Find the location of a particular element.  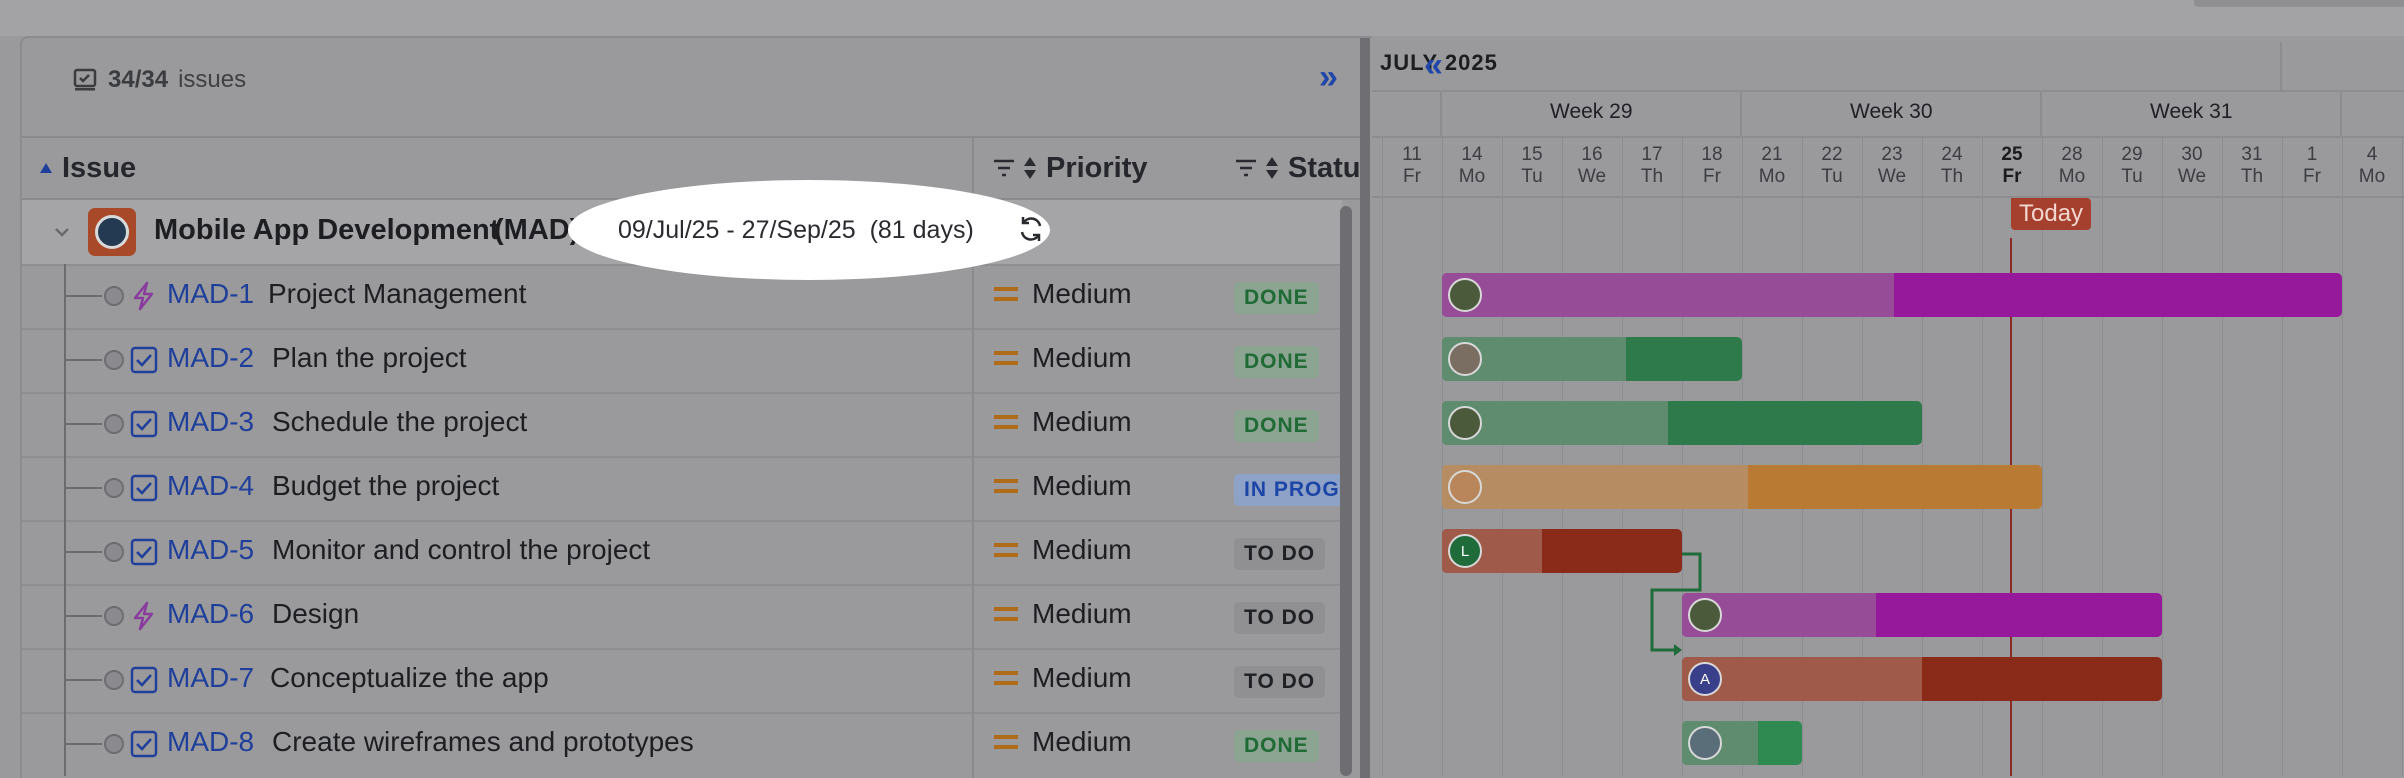

issue-summary: Conceptualize the app is located at coordinates (409, 678).